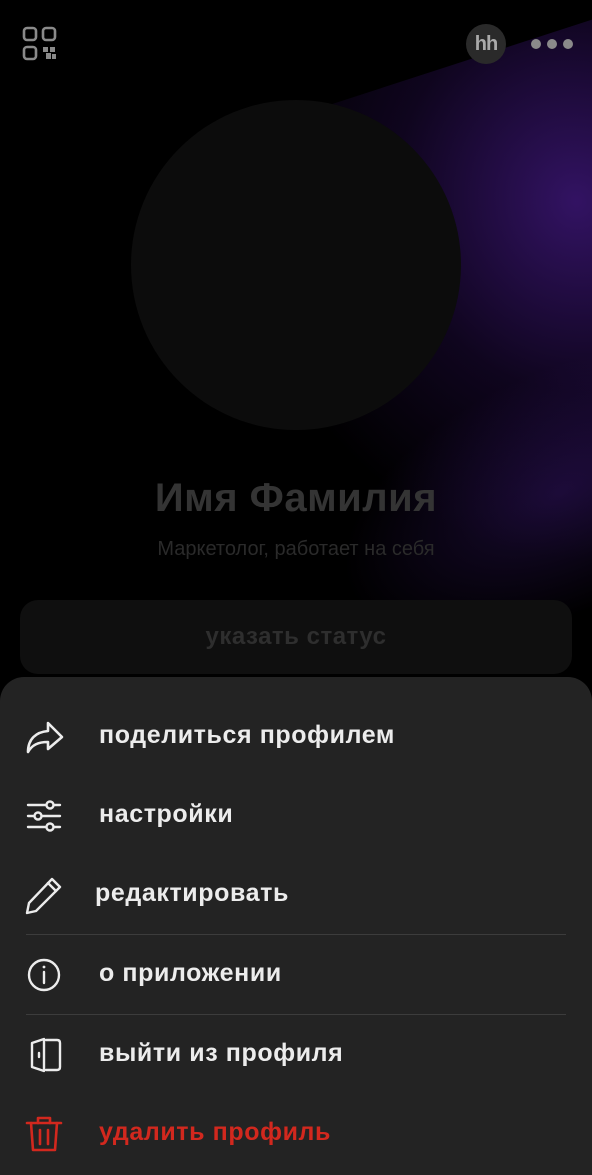 This screenshot has width=592, height=1175. Describe the element at coordinates (296, 814) in the screenshot. I see `settings-item: настройки` at that location.